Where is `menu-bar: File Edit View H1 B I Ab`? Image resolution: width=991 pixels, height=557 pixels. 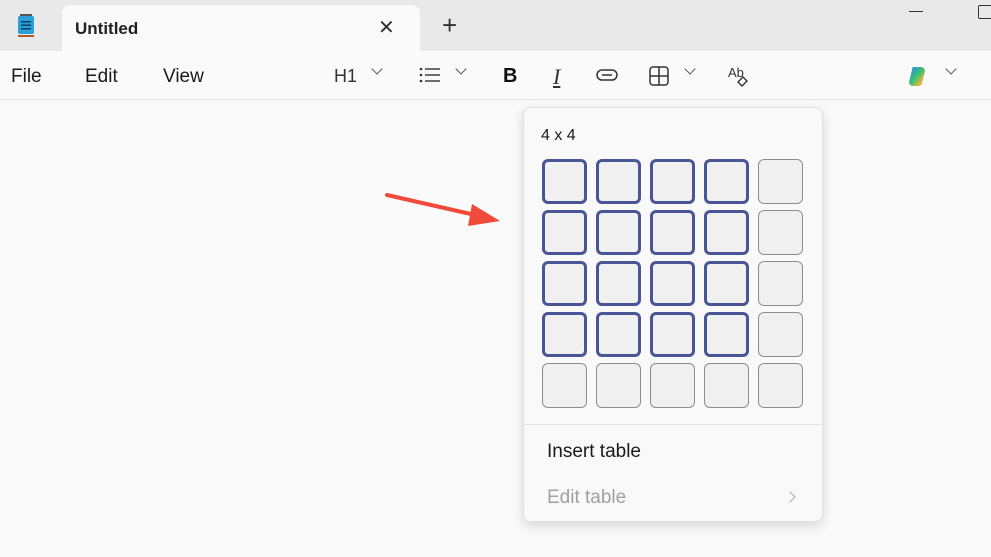
menu-bar: File Edit View H1 B I Ab is located at coordinates (495, 75).